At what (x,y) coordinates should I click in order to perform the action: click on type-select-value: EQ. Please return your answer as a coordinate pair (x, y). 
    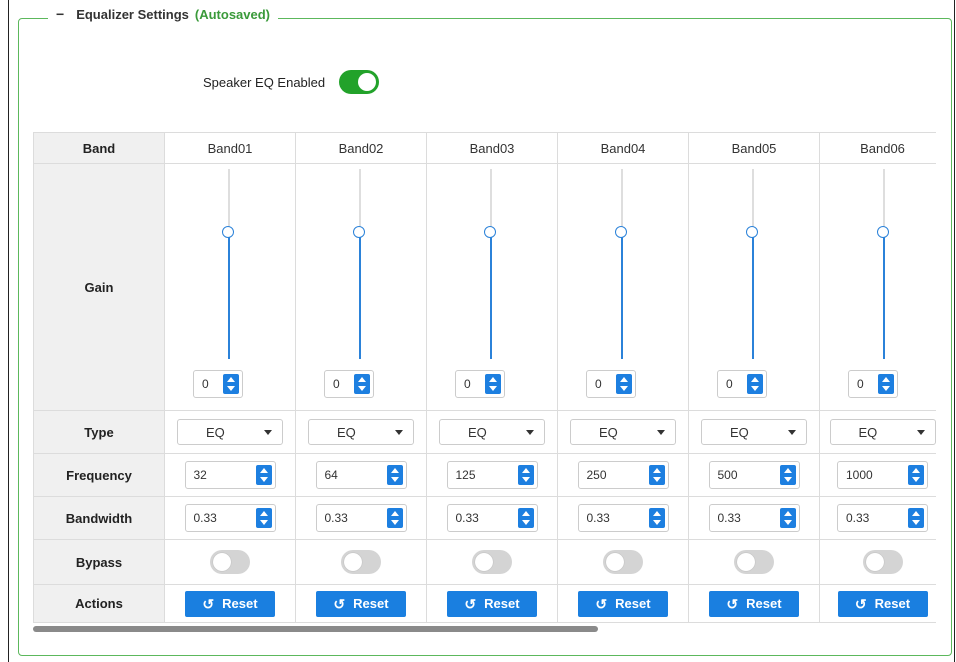
    Looking at the image, I should click on (739, 432).